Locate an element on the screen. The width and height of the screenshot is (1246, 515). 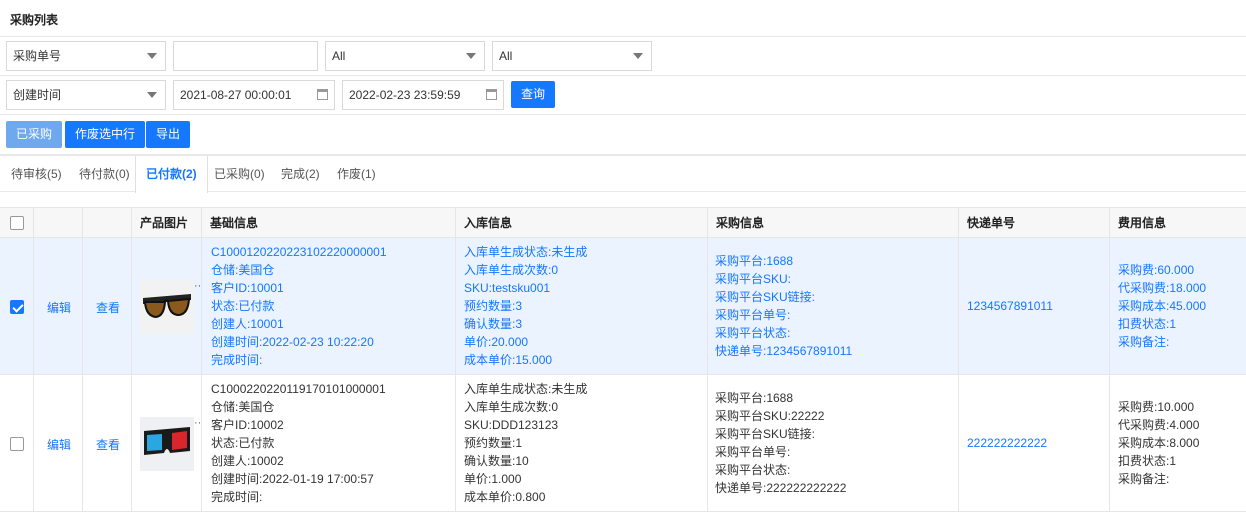
order-number-input is located at coordinates (245, 56).